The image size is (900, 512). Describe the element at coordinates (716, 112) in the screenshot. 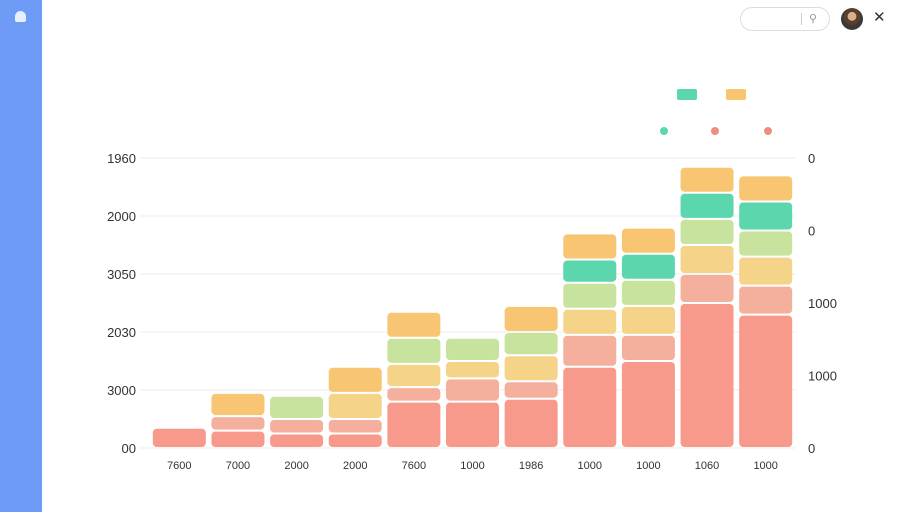

I see `legend-marks` at that location.